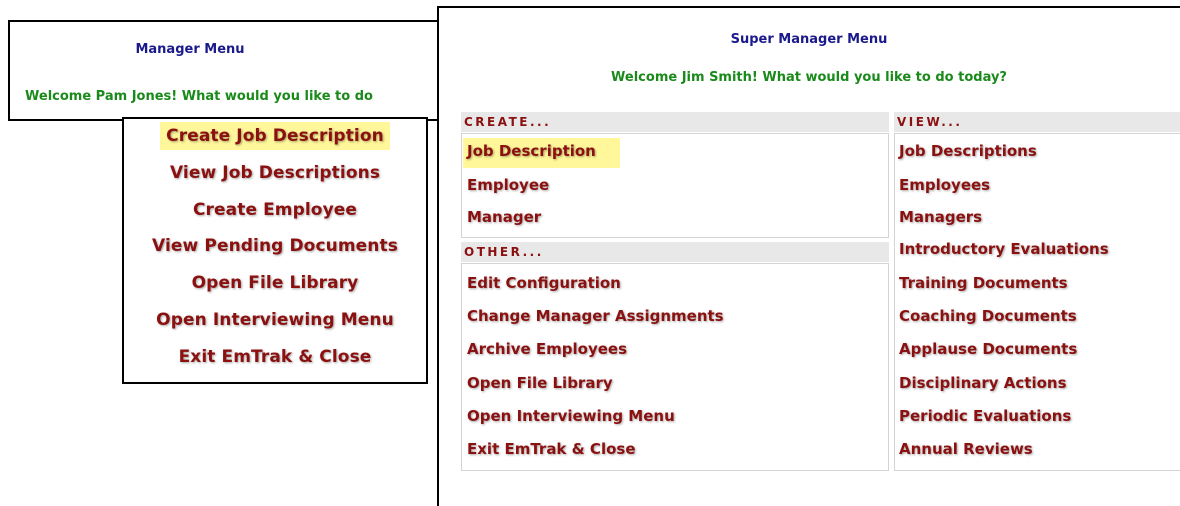 The height and width of the screenshot is (506, 1180). Describe the element at coordinates (508, 185) in the screenshot. I see `create-employee-link: Employee` at that location.